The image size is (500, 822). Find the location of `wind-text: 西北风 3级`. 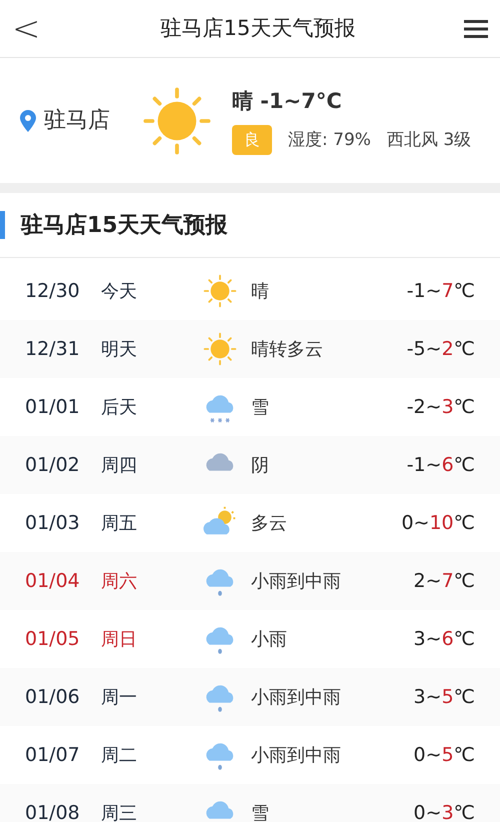

wind-text: 西北风 3级 is located at coordinates (429, 140).